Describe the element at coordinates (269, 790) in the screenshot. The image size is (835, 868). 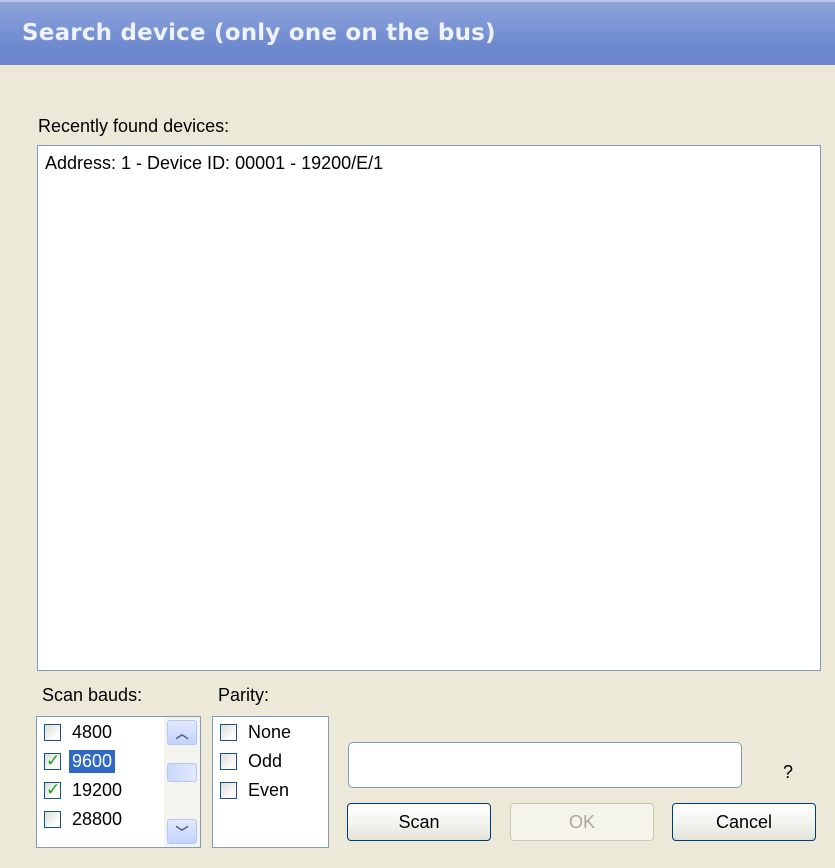
I see `parity-label-text: Even` at that location.